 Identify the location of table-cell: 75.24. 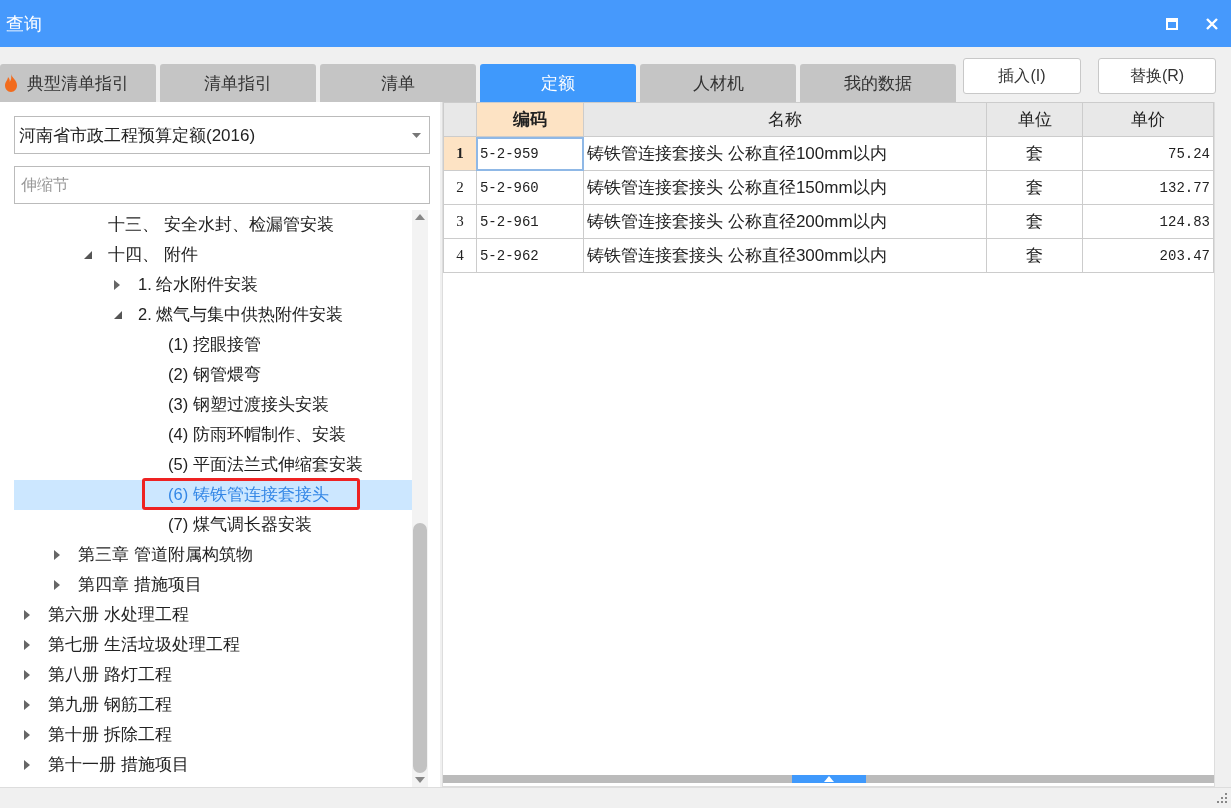
(1148, 153).